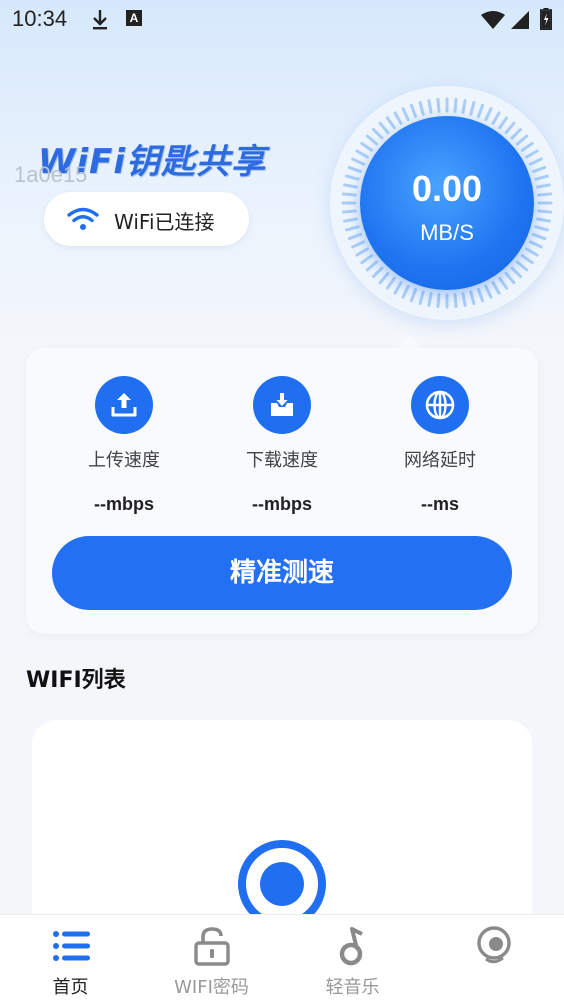  Describe the element at coordinates (282, 445) in the screenshot. I see `download-stat: 下载速度 --mbps` at that location.